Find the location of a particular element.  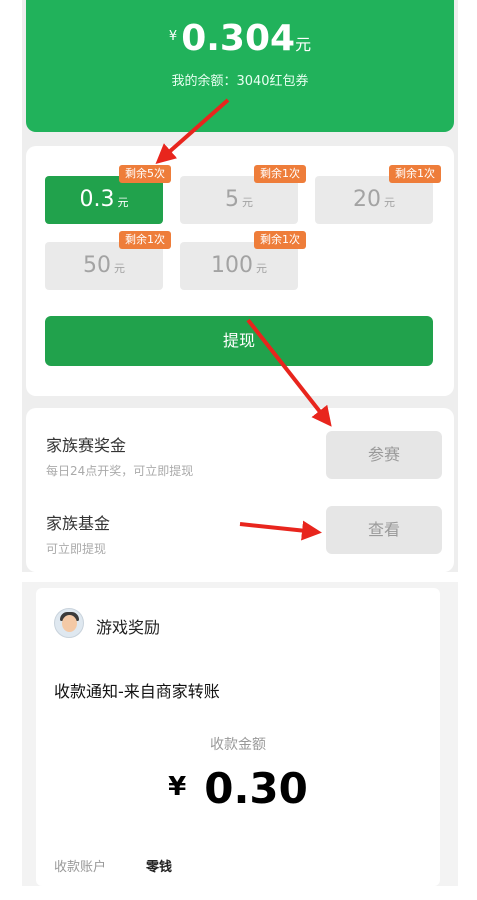

notice-title: 收款通知-来自商家转账 is located at coordinates (137, 691).